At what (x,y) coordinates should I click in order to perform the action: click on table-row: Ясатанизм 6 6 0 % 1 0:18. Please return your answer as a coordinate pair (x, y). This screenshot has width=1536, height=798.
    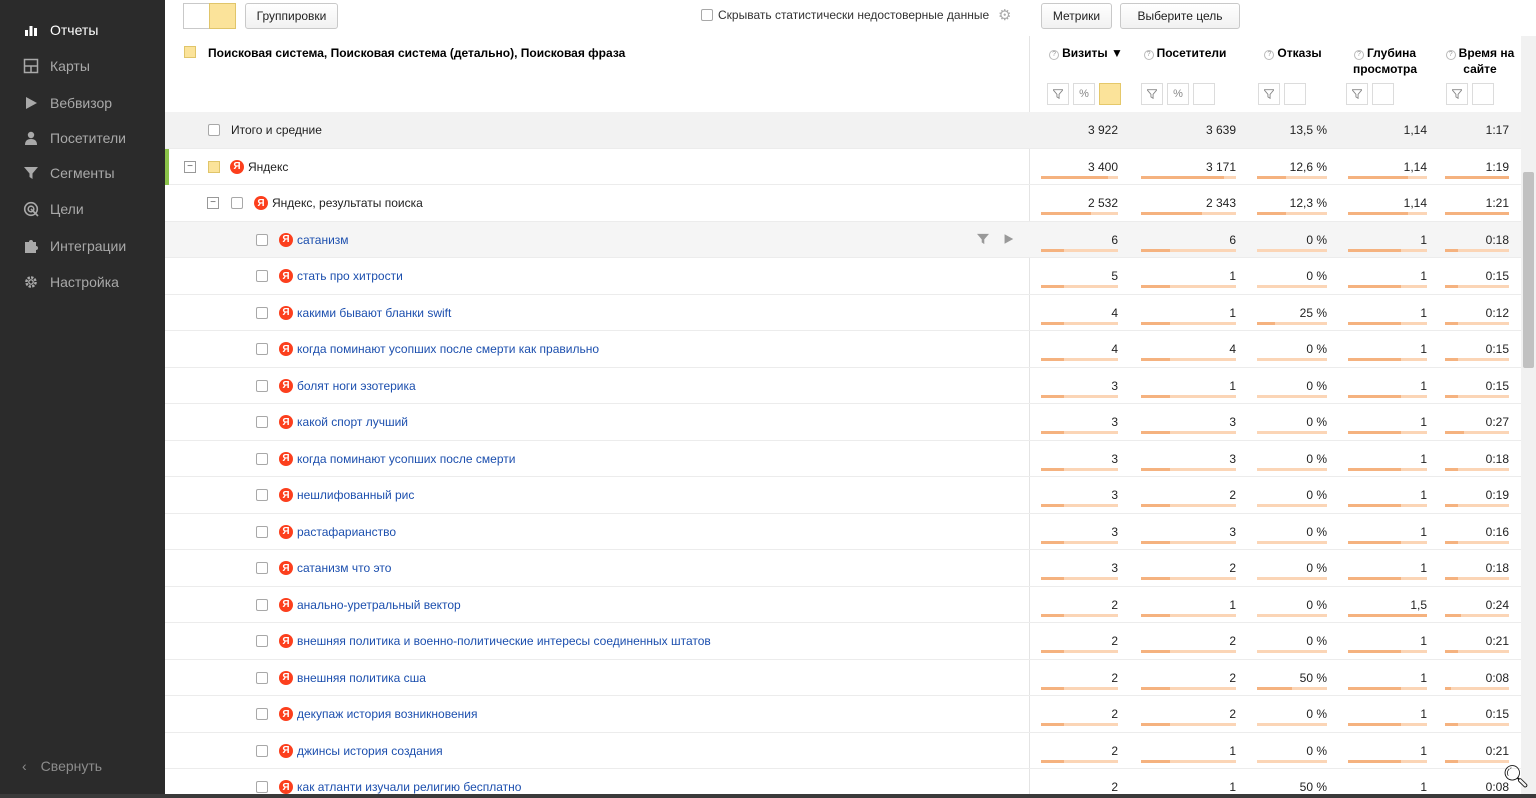
    Looking at the image, I should click on (843, 239).